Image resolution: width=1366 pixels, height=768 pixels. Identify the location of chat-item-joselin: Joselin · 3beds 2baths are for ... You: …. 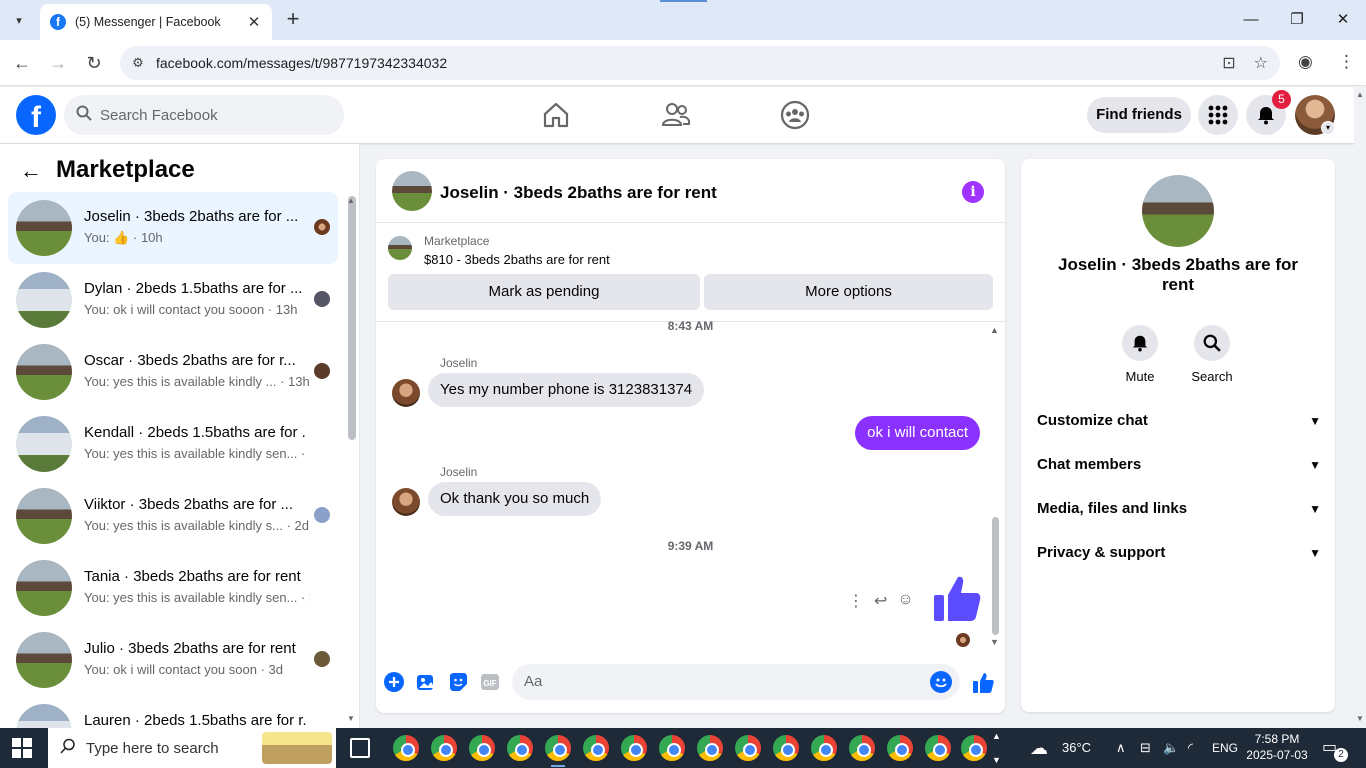
(173, 228).